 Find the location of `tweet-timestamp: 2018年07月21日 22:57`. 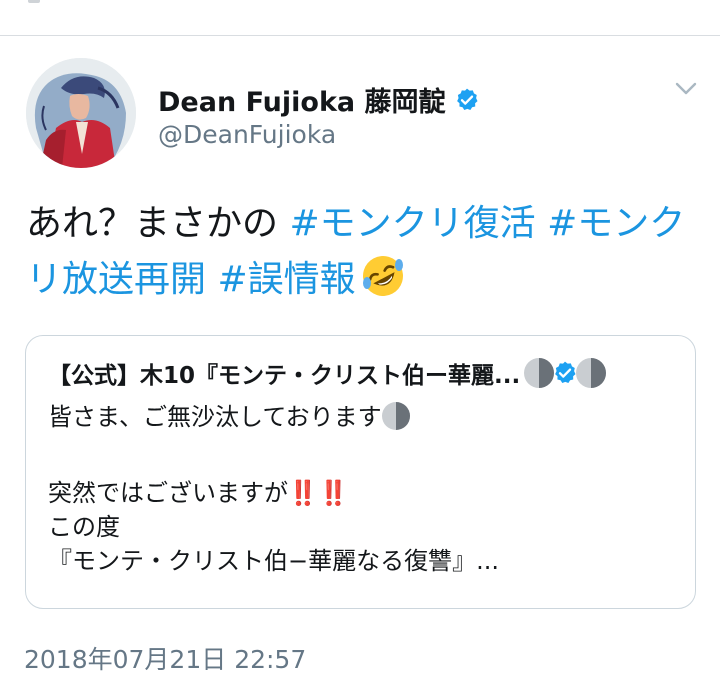

tweet-timestamp: 2018年07月21日 22:57 is located at coordinates (165, 659).